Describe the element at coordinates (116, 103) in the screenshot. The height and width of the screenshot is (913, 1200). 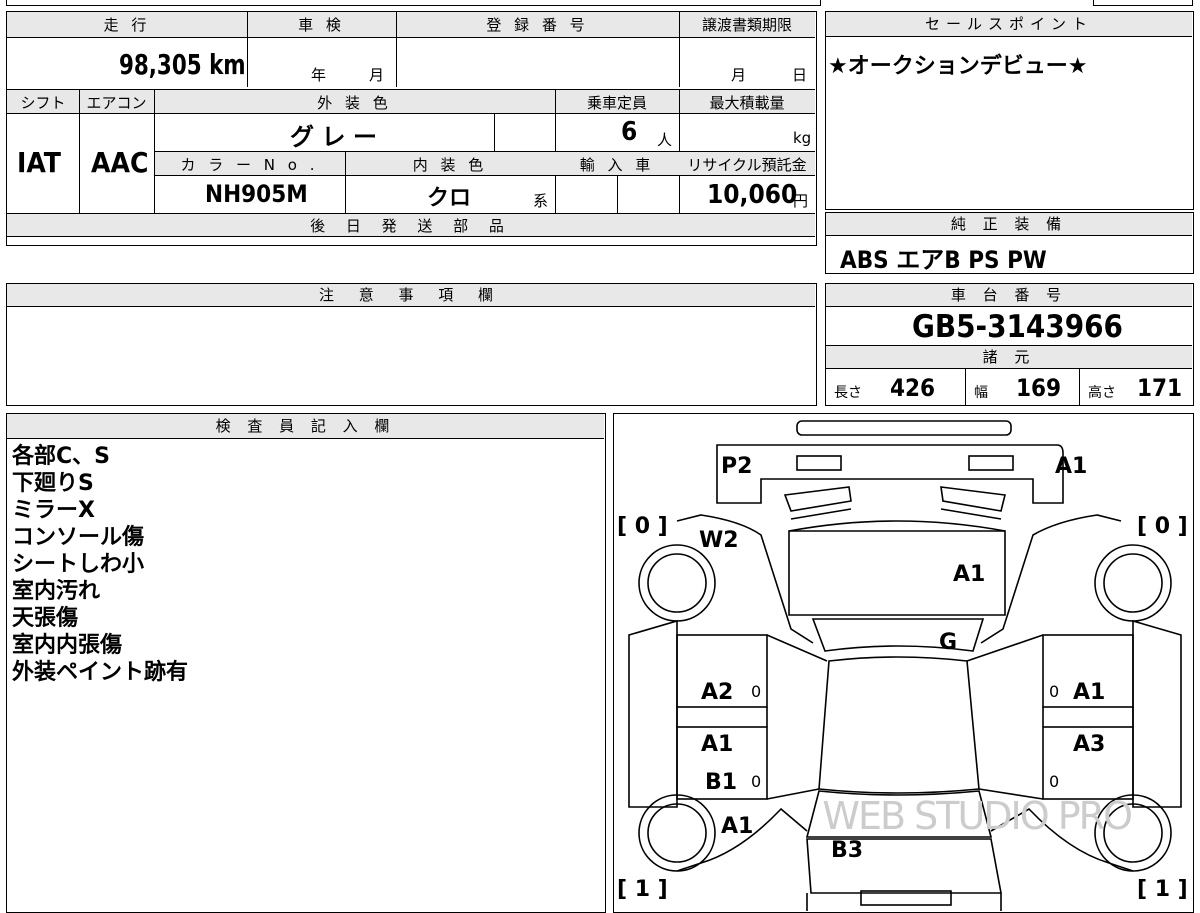
I see `aircon-label: エアコン` at that location.